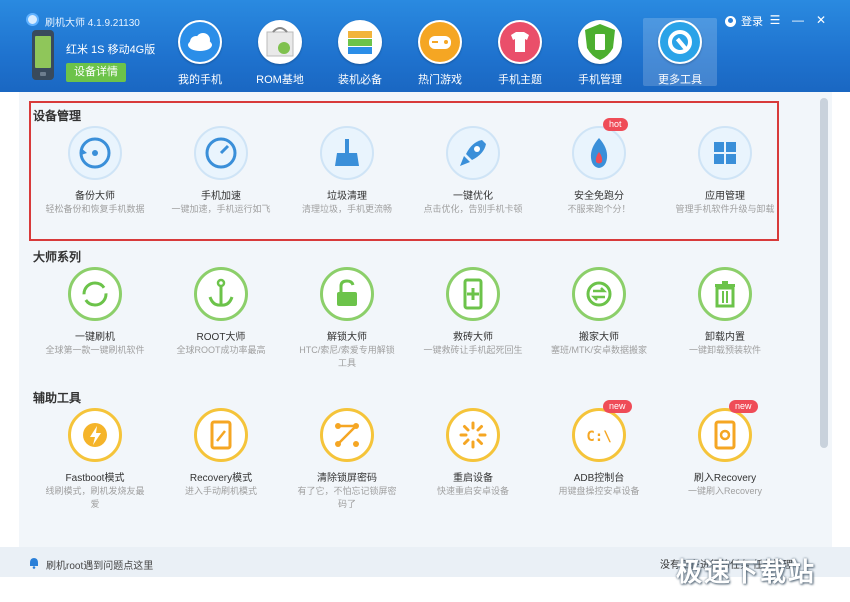 This screenshot has height=602, width=850. Describe the element at coordinates (221, 350) in the screenshot. I see `tool-desc: 全球ROOT成功率最高` at that location.